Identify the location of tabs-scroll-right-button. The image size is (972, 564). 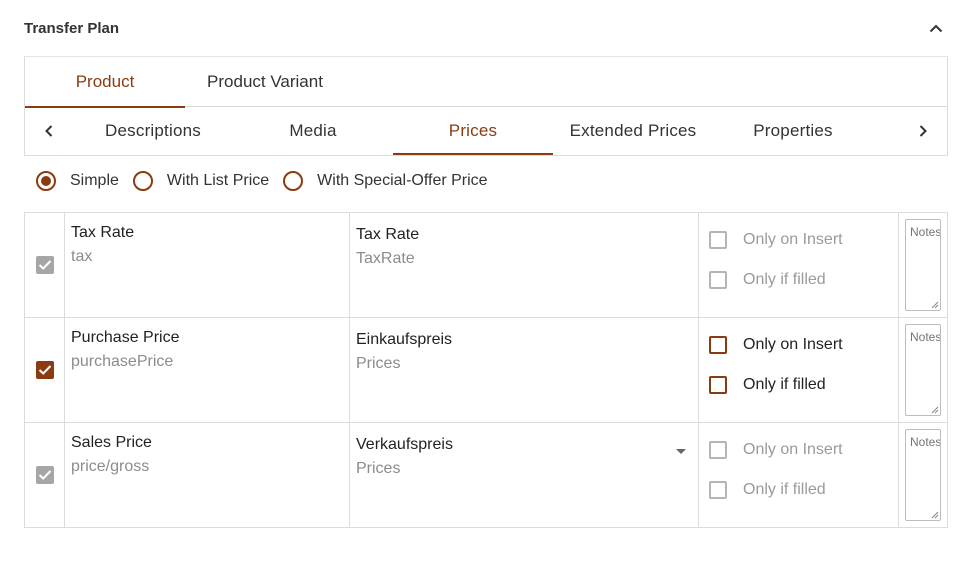
(923, 131).